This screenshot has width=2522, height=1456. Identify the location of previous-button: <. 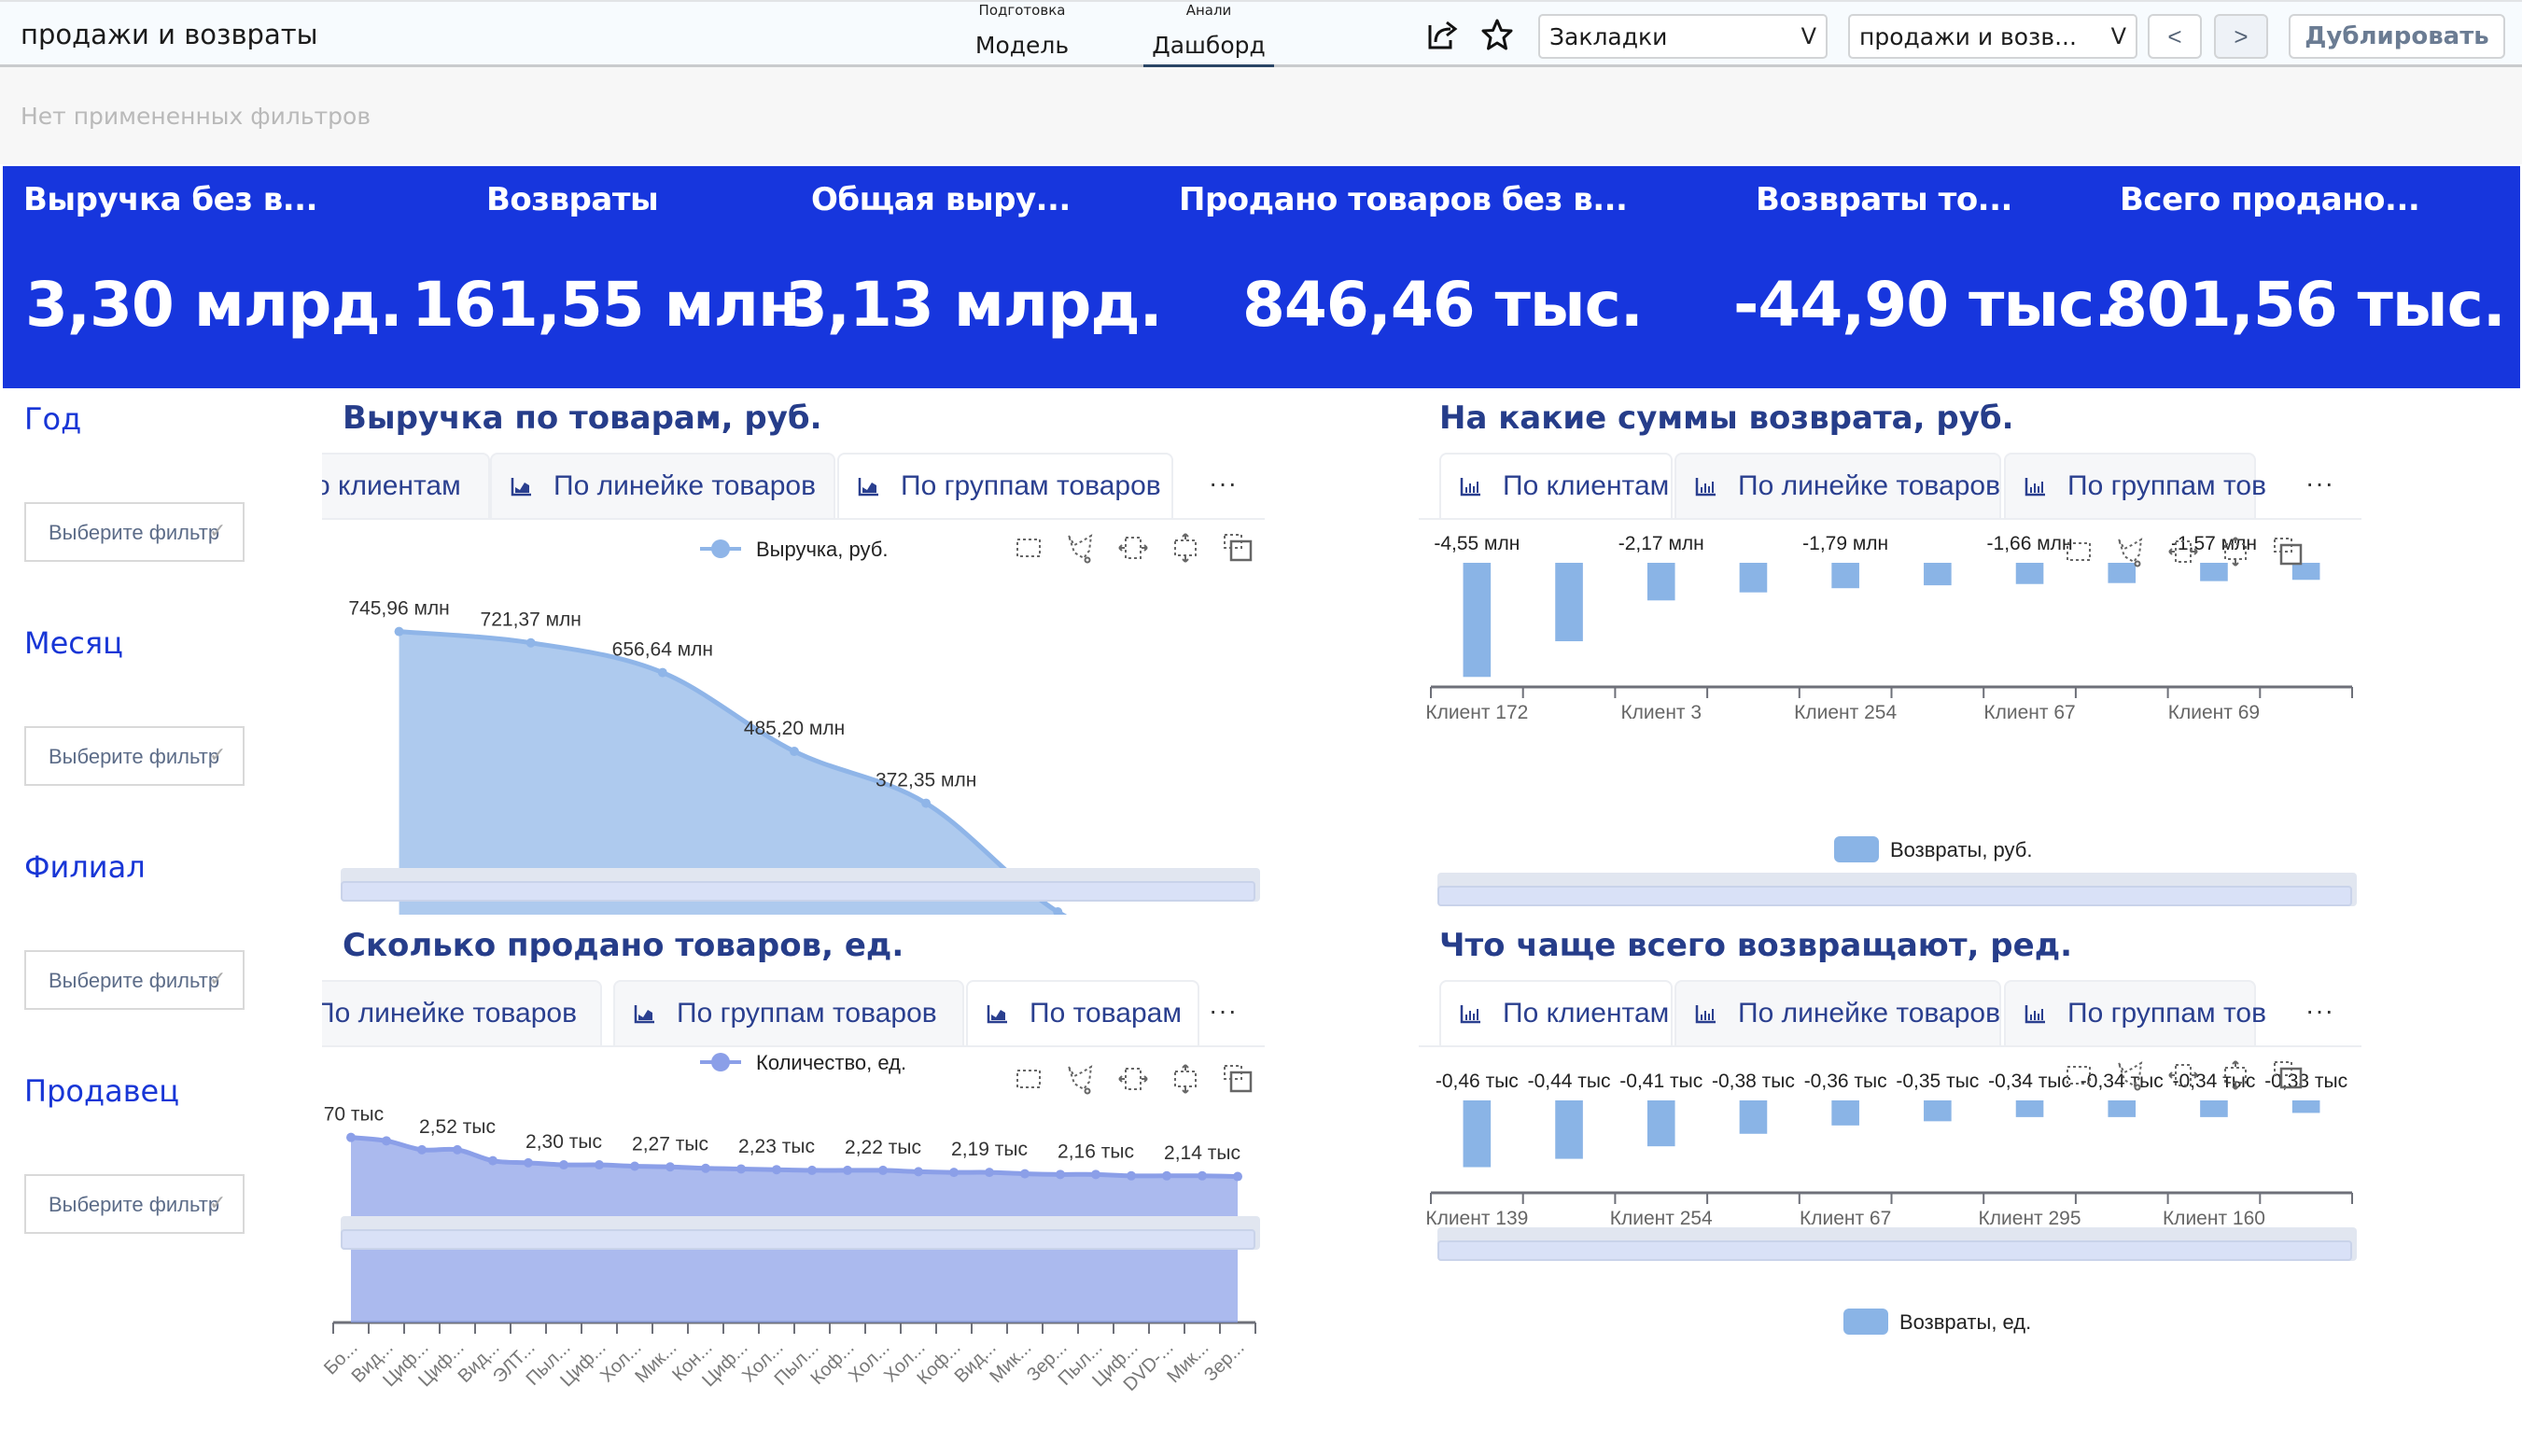
(2175, 36).